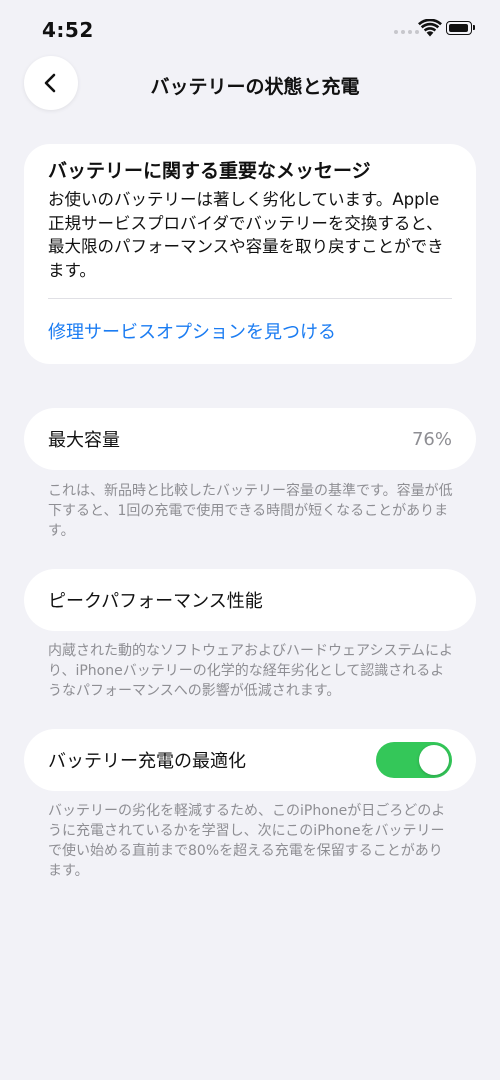 This screenshot has height=1080, width=500. Describe the element at coordinates (68, 30) in the screenshot. I see `status-time: 4:52` at that location.